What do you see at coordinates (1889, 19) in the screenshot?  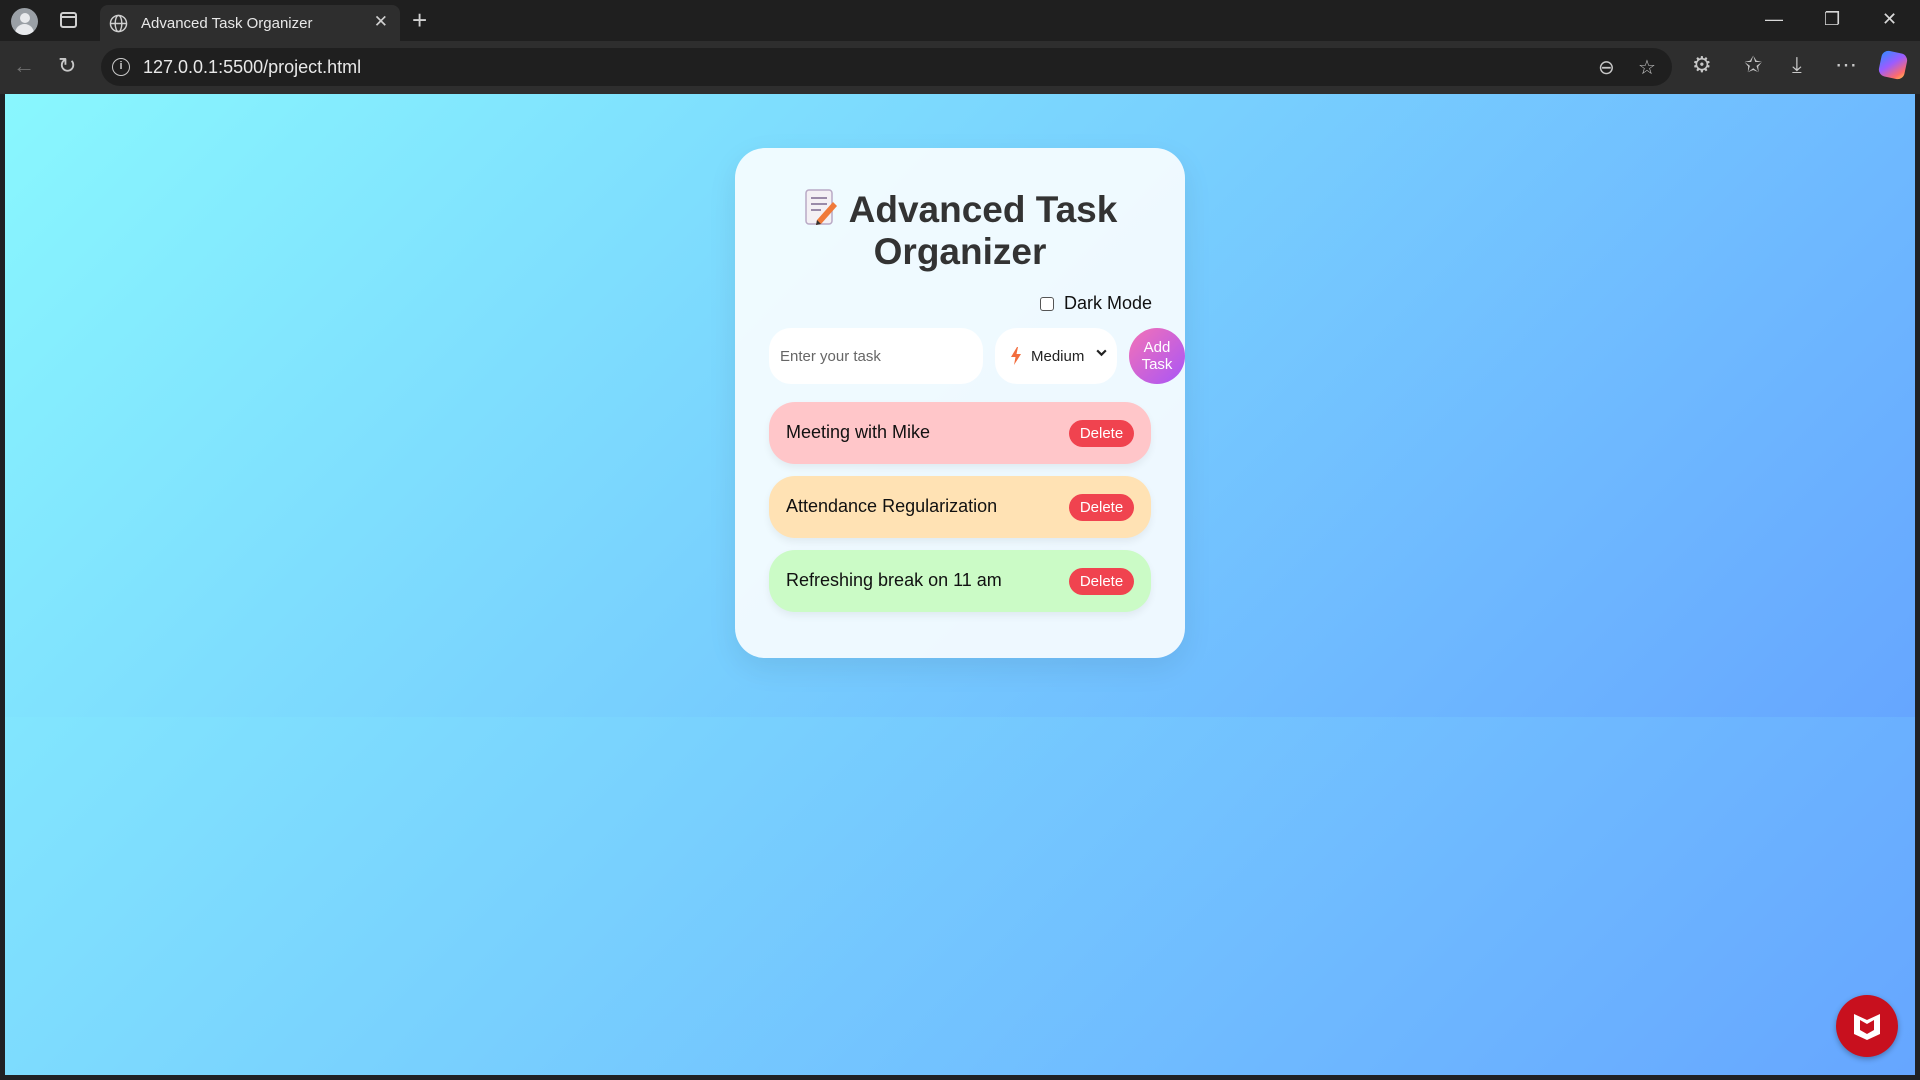 I see `window-close-icon: ✕` at bounding box center [1889, 19].